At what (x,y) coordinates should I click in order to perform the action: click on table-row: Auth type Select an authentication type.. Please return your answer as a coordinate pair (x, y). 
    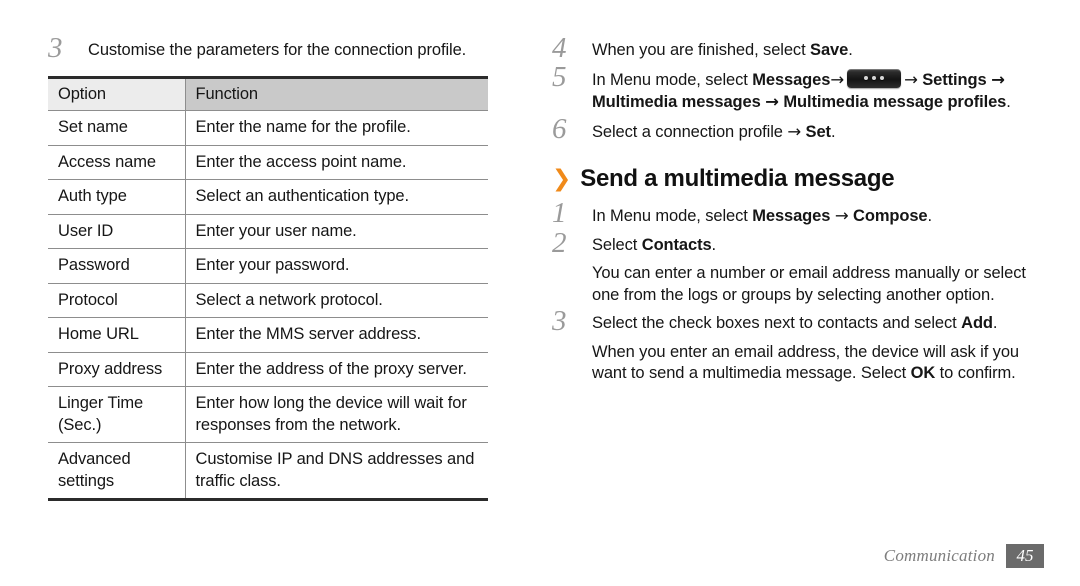
    Looking at the image, I should click on (268, 197).